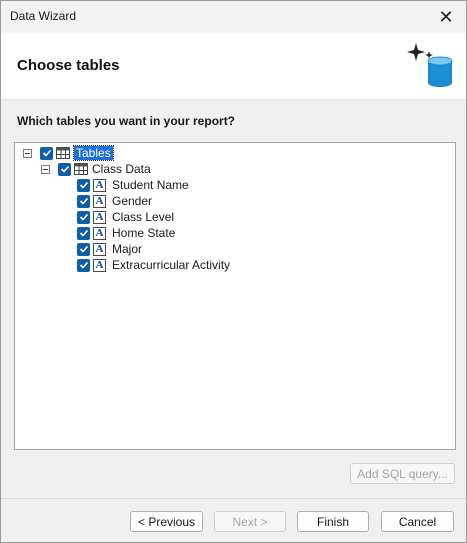 This screenshot has height=543, width=467. Describe the element at coordinates (166, 521) in the screenshot. I see `previous-button: < Previous` at that location.